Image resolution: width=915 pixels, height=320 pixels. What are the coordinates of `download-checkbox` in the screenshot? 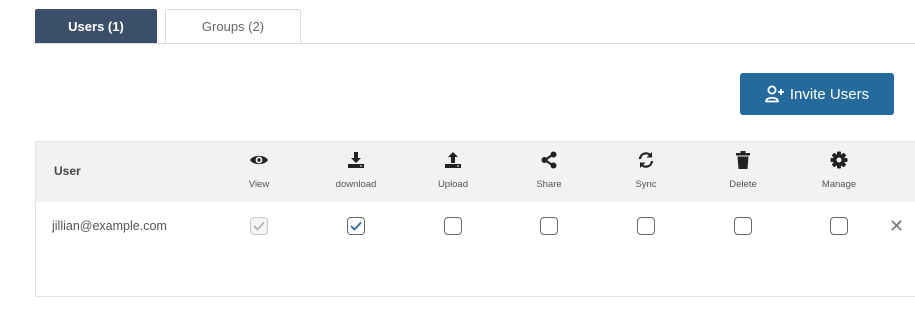 It's located at (356, 226).